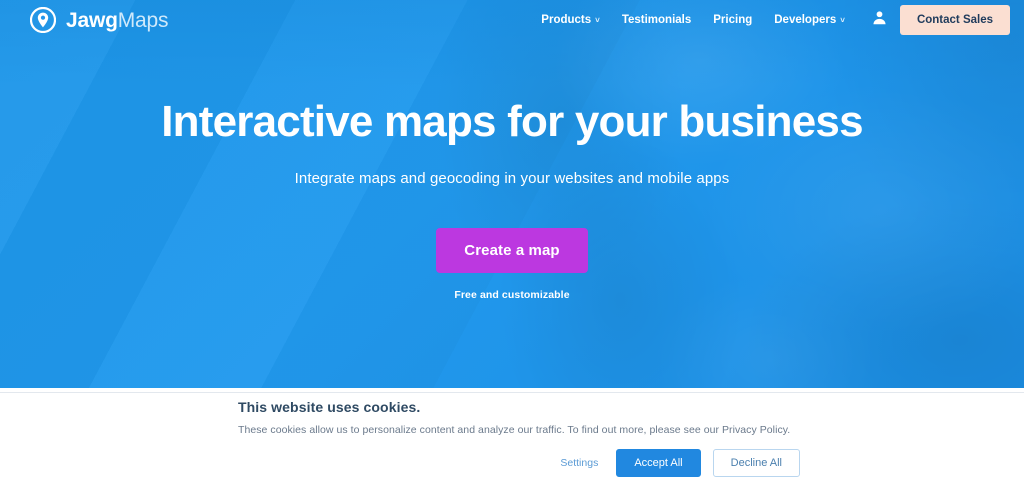  What do you see at coordinates (512, 250) in the screenshot?
I see `create-a-map-button: Create a map` at bounding box center [512, 250].